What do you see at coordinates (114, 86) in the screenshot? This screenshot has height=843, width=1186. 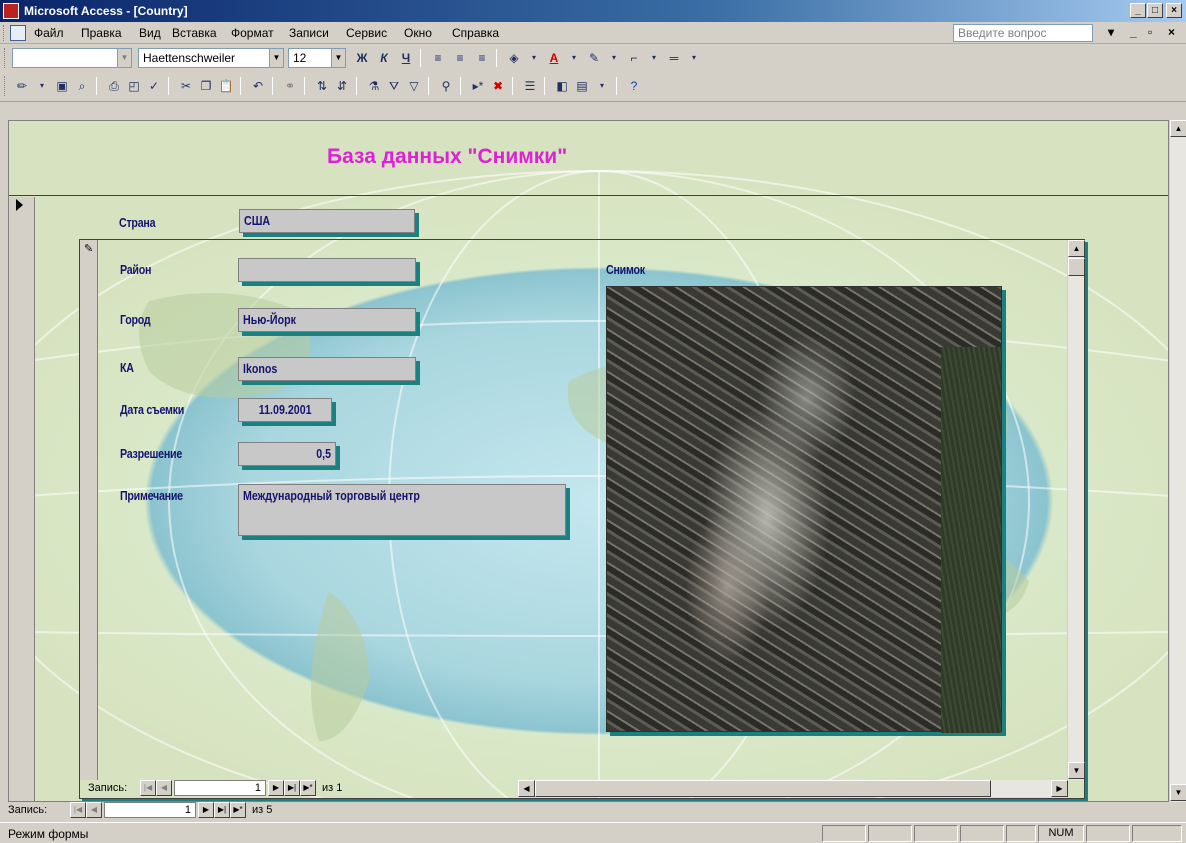 I see `print-icon: ⎙` at bounding box center [114, 86].